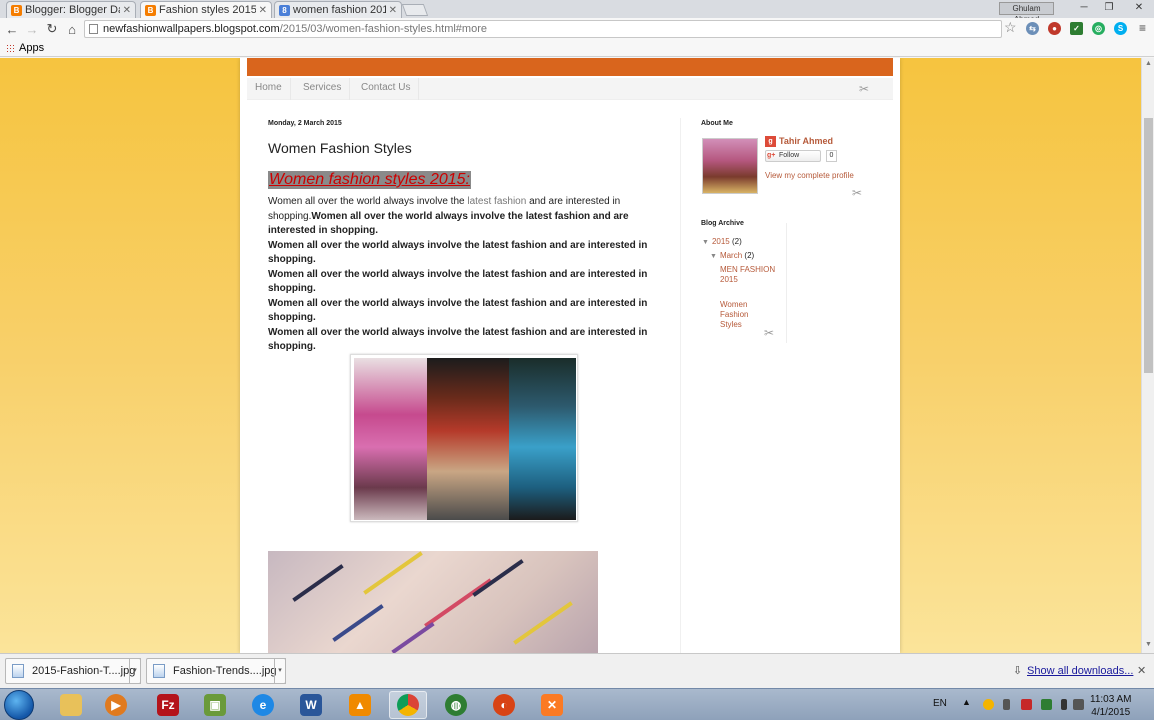  What do you see at coordinates (1054, 28) in the screenshot?
I see `extension-icon: ●` at bounding box center [1054, 28].